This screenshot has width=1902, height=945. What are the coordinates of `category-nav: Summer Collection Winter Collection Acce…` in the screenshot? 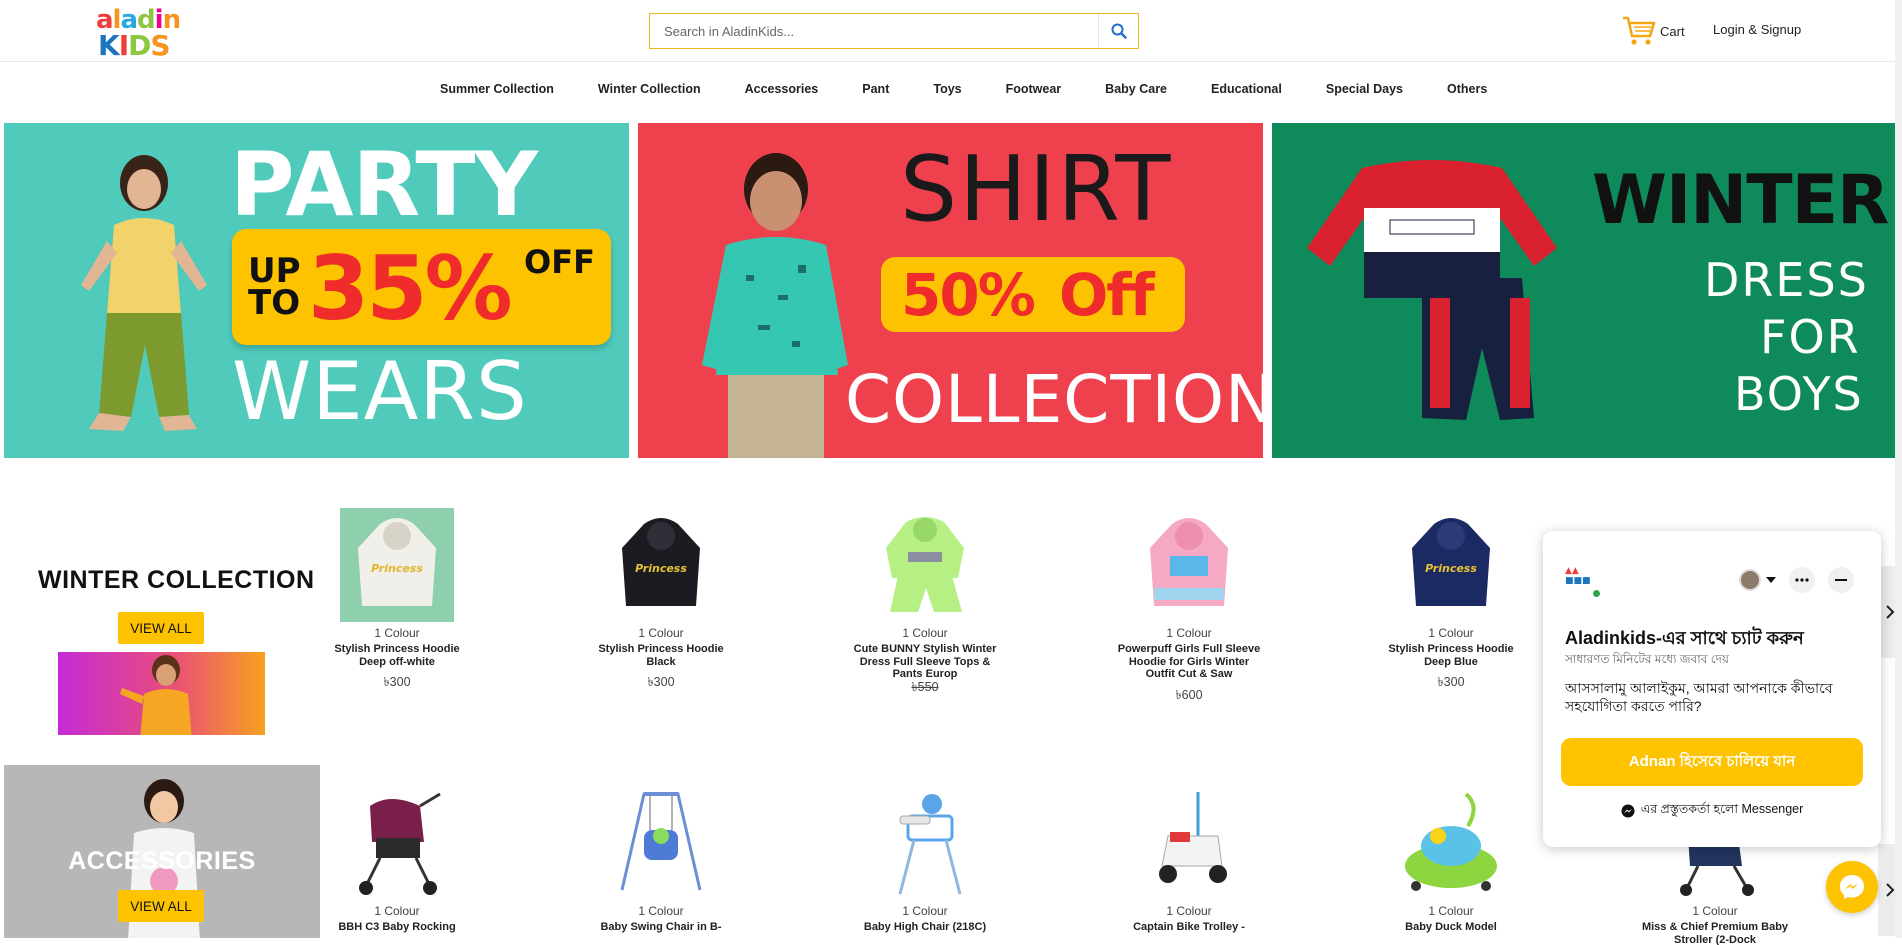 It's located at (951, 89).